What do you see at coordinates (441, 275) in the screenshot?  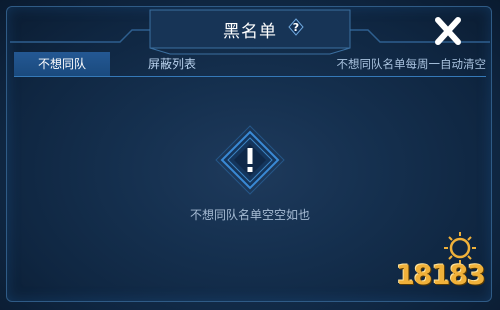 I see `watermark-text: 18183` at bounding box center [441, 275].